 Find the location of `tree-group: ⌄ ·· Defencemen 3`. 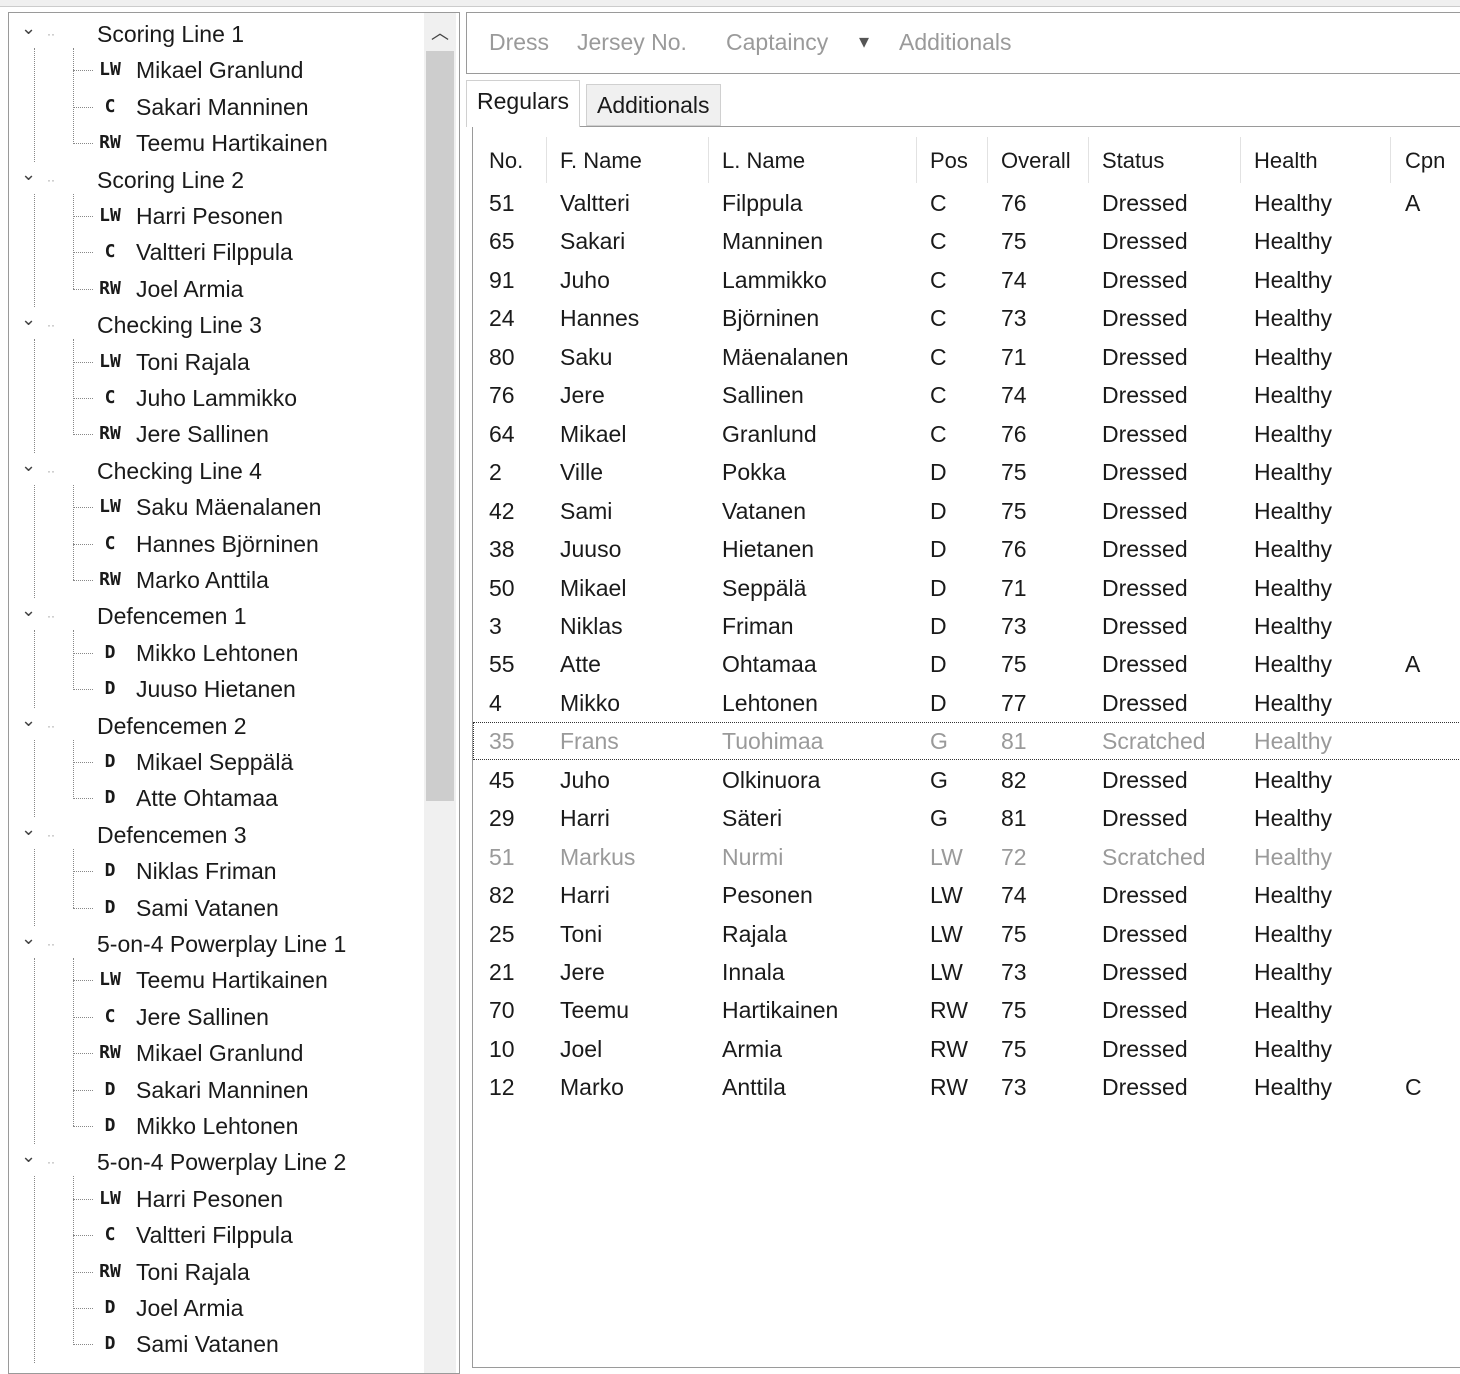

tree-group: ⌄ ·· Defencemen 3 is located at coordinates (214, 835).